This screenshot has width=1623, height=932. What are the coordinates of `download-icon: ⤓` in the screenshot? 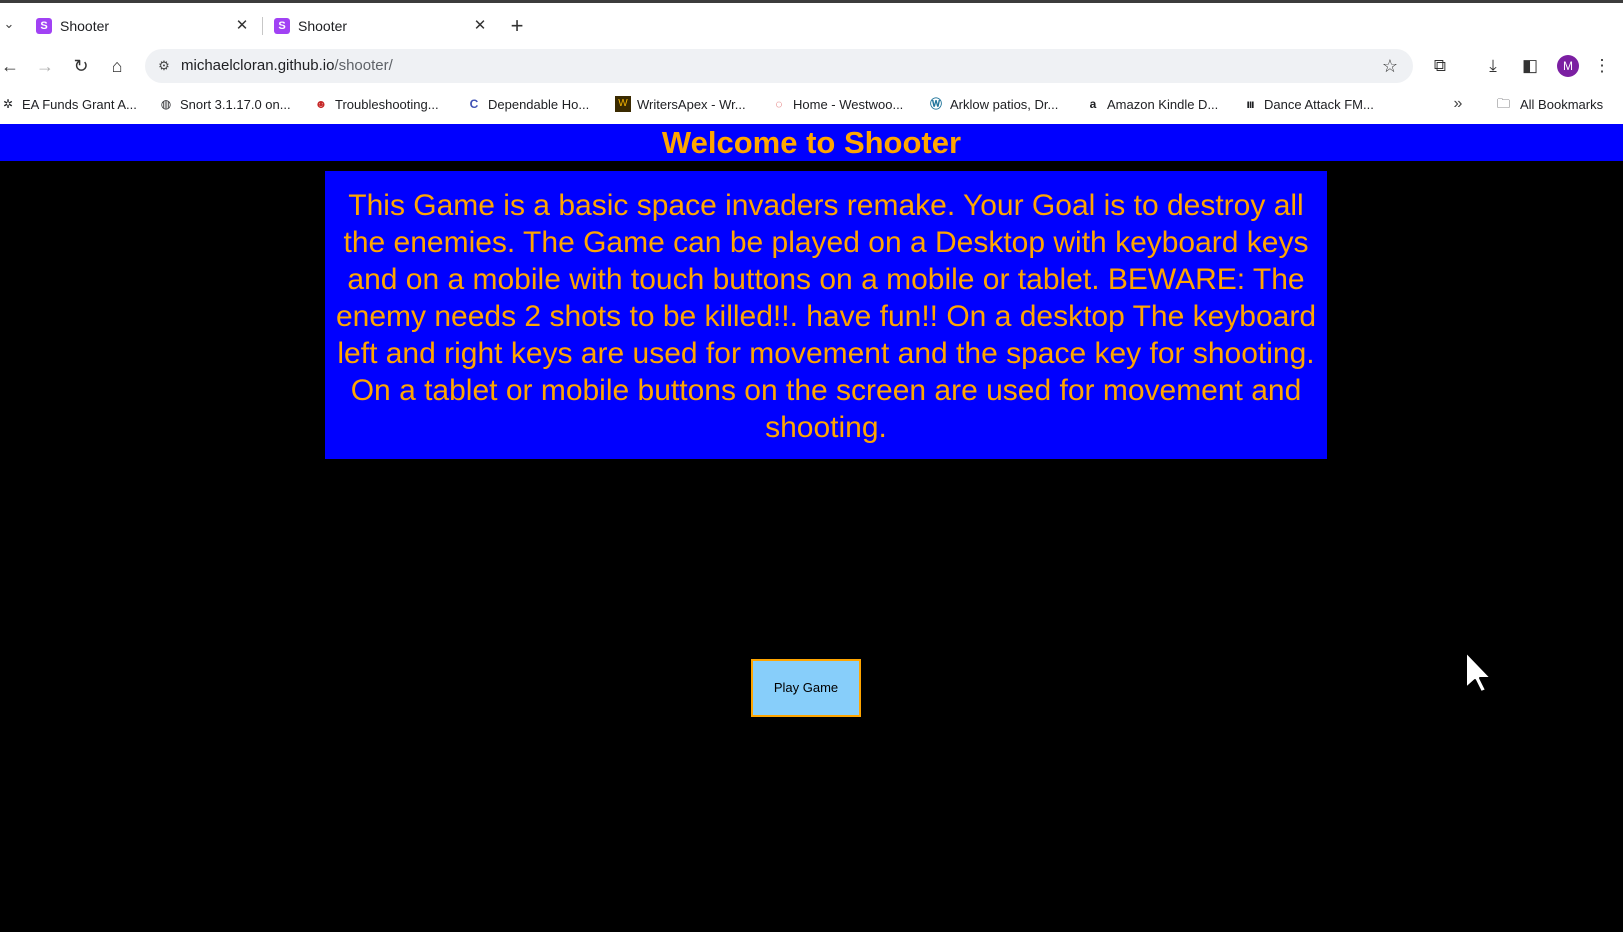 It's located at (1493, 66).